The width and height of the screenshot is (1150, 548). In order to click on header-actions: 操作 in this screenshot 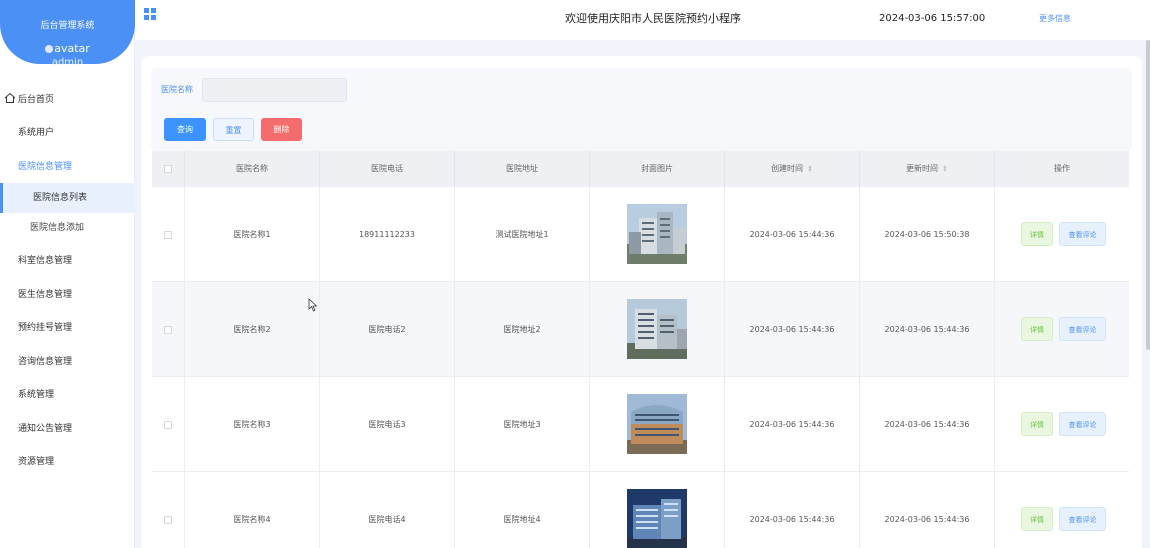, I will do `click(1062, 168)`.